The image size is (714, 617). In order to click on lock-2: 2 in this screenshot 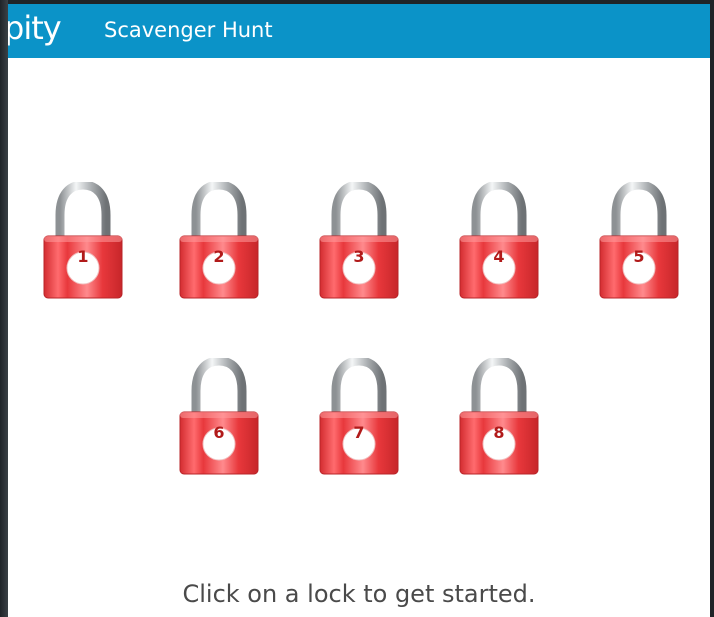, I will do `click(219, 241)`.